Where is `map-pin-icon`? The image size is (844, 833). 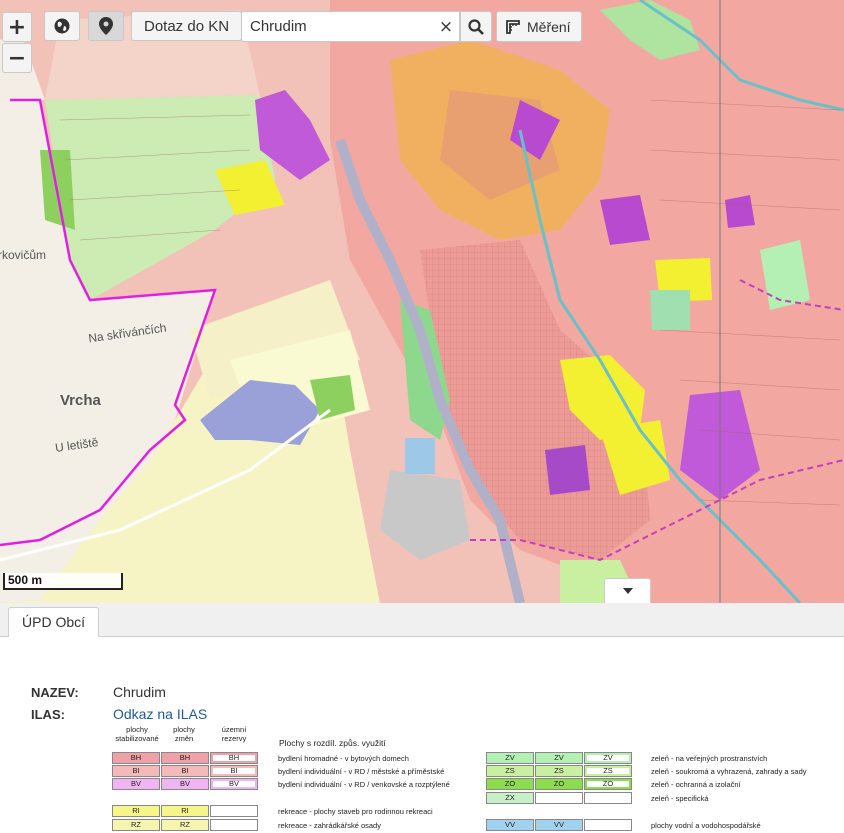 map-pin-icon is located at coordinates (106, 26).